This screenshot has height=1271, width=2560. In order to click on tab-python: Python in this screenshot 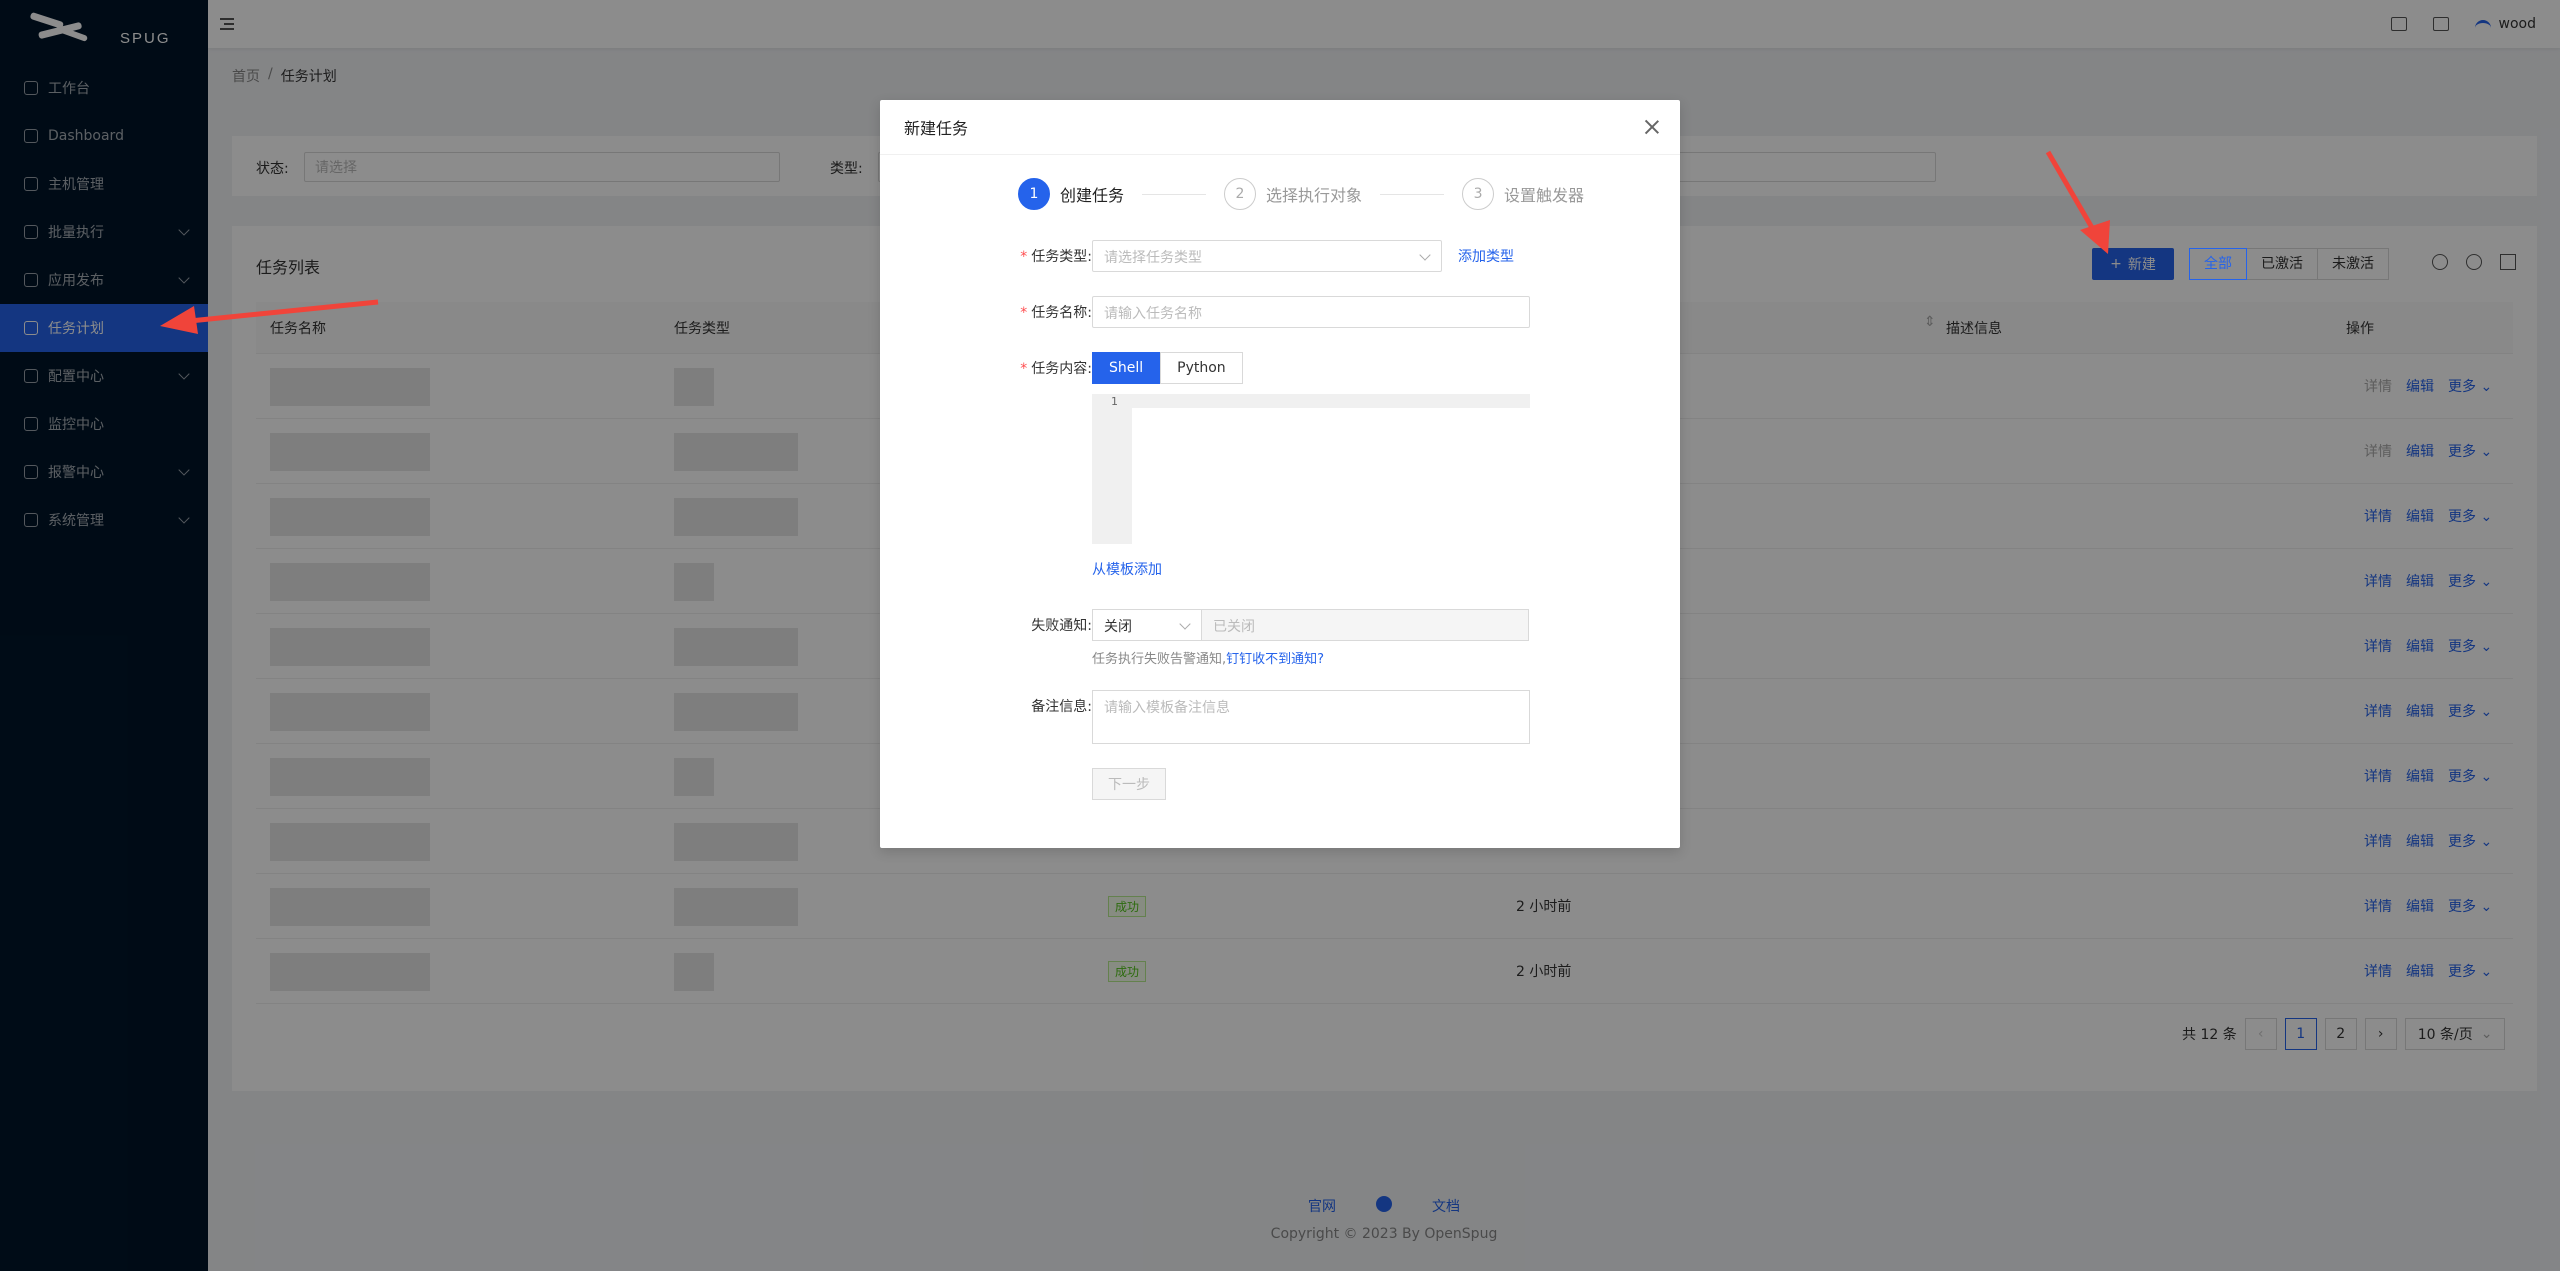, I will do `click(1201, 368)`.